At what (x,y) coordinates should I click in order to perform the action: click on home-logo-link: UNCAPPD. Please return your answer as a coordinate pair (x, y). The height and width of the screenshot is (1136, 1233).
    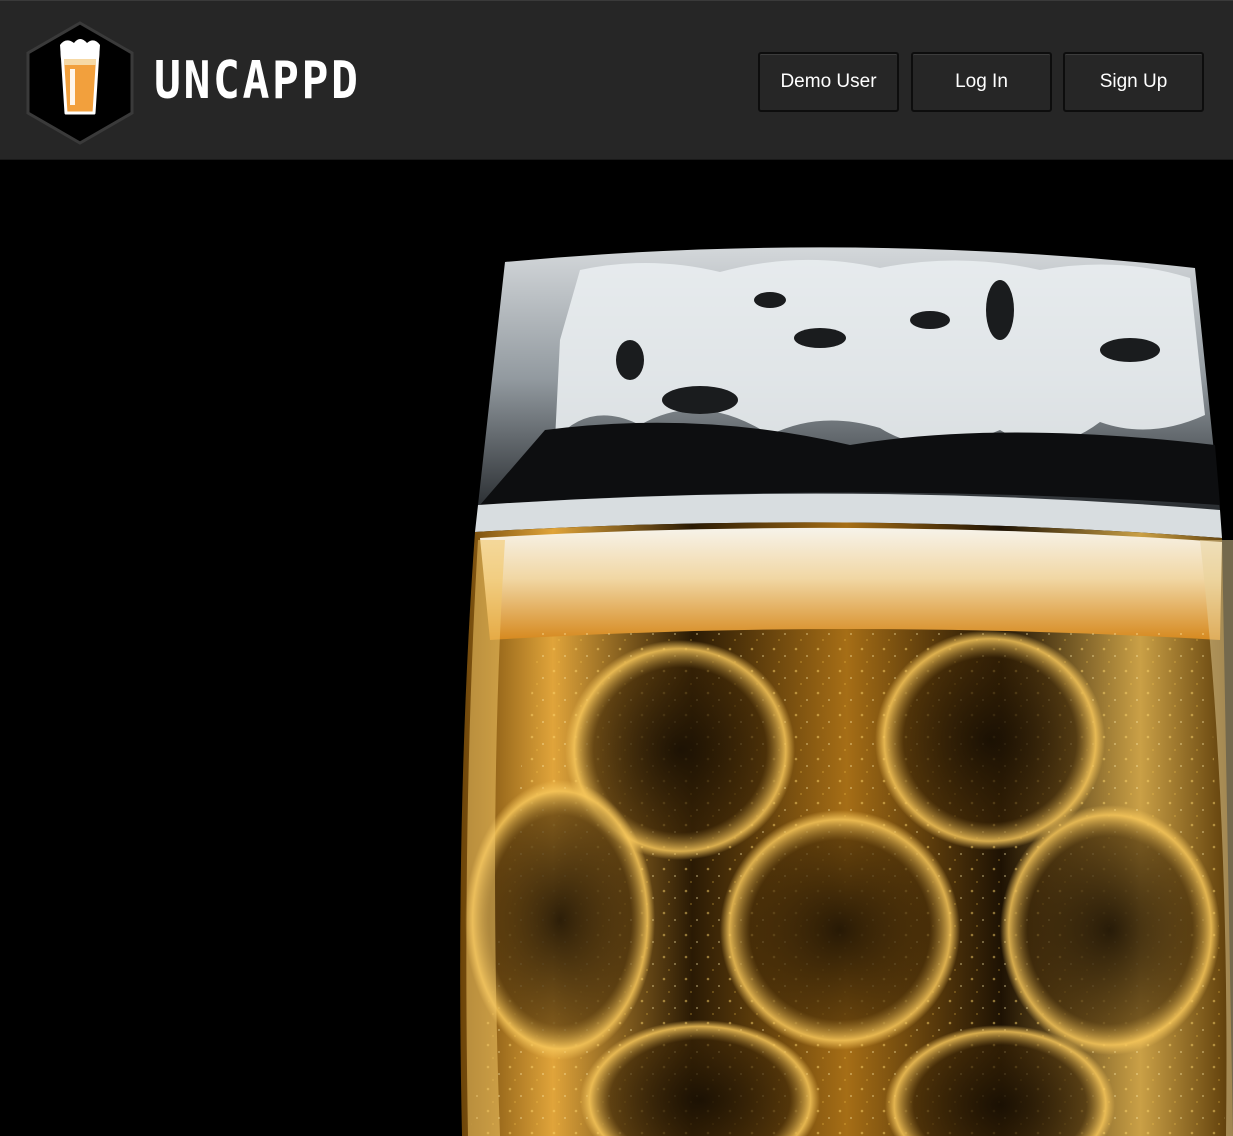
    Looking at the image, I should click on (199, 83).